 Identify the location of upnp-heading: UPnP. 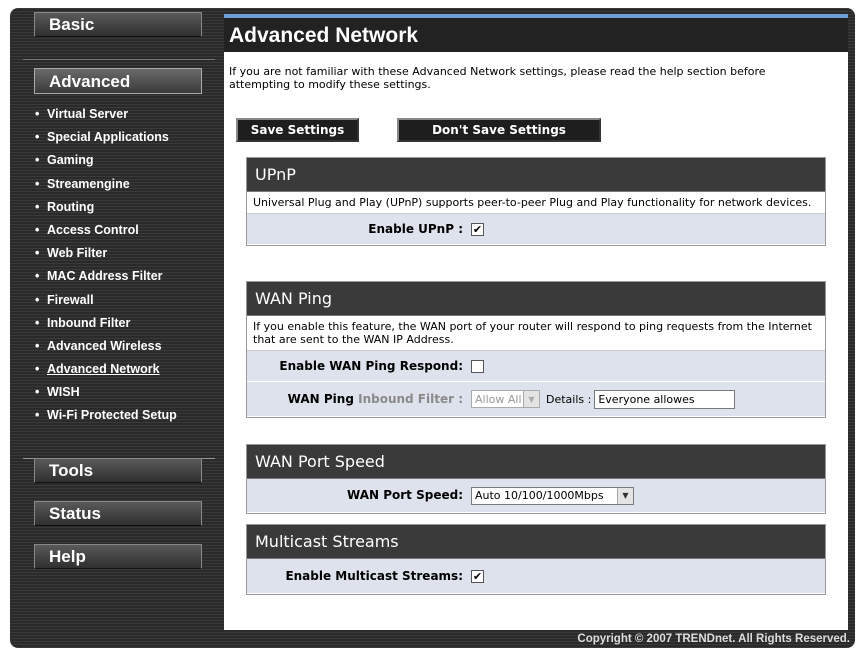
(536, 175).